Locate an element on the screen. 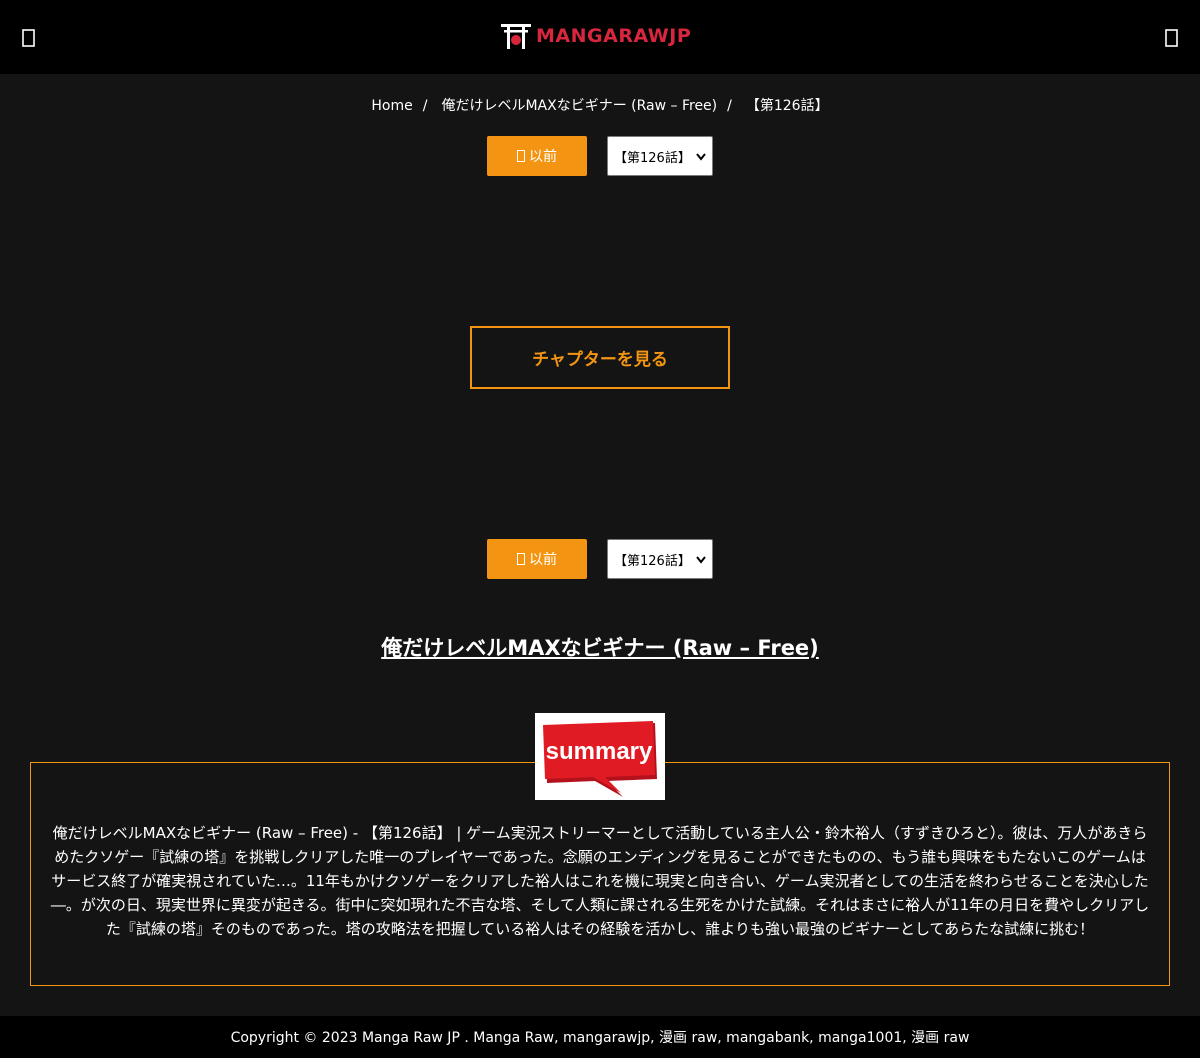 This screenshot has height=1058, width=1200. site-header: MANGARAWJP is located at coordinates (600, 37).